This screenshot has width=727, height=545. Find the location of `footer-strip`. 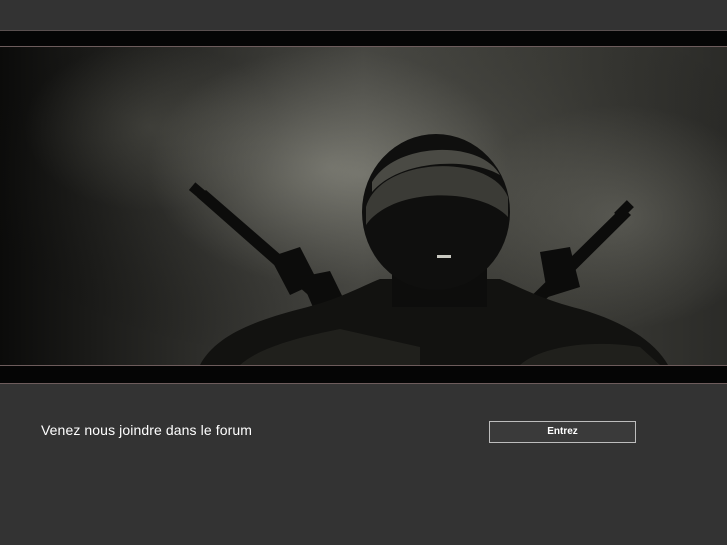

footer-strip is located at coordinates (363, 374).